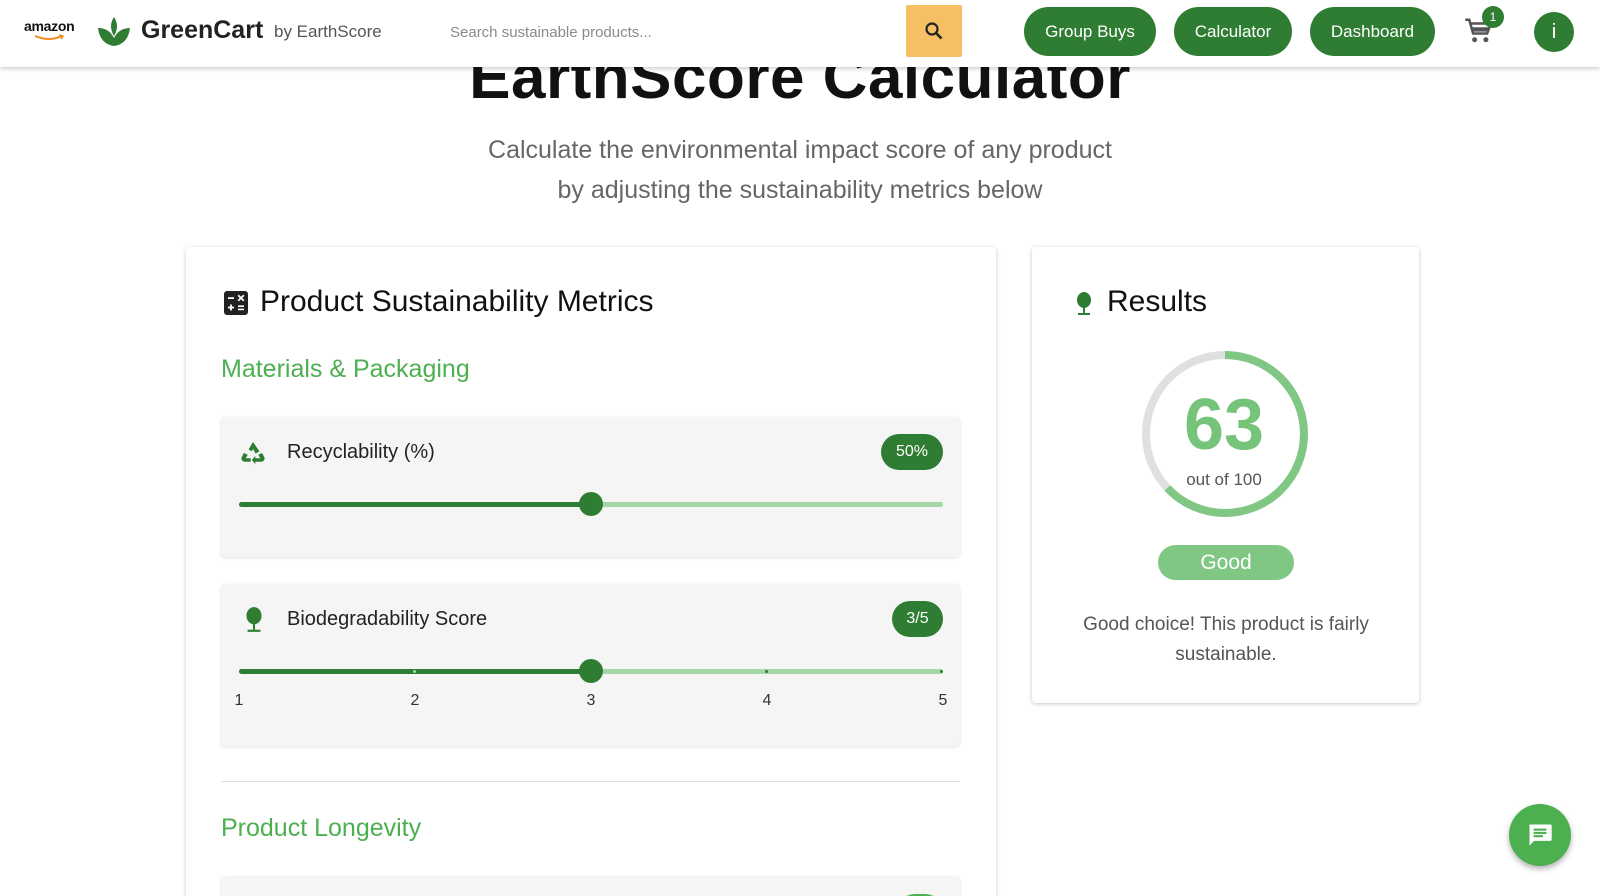 This screenshot has width=1600, height=896. Describe the element at coordinates (1226, 562) in the screenshot. I see `rating-badge: Good` at that location.